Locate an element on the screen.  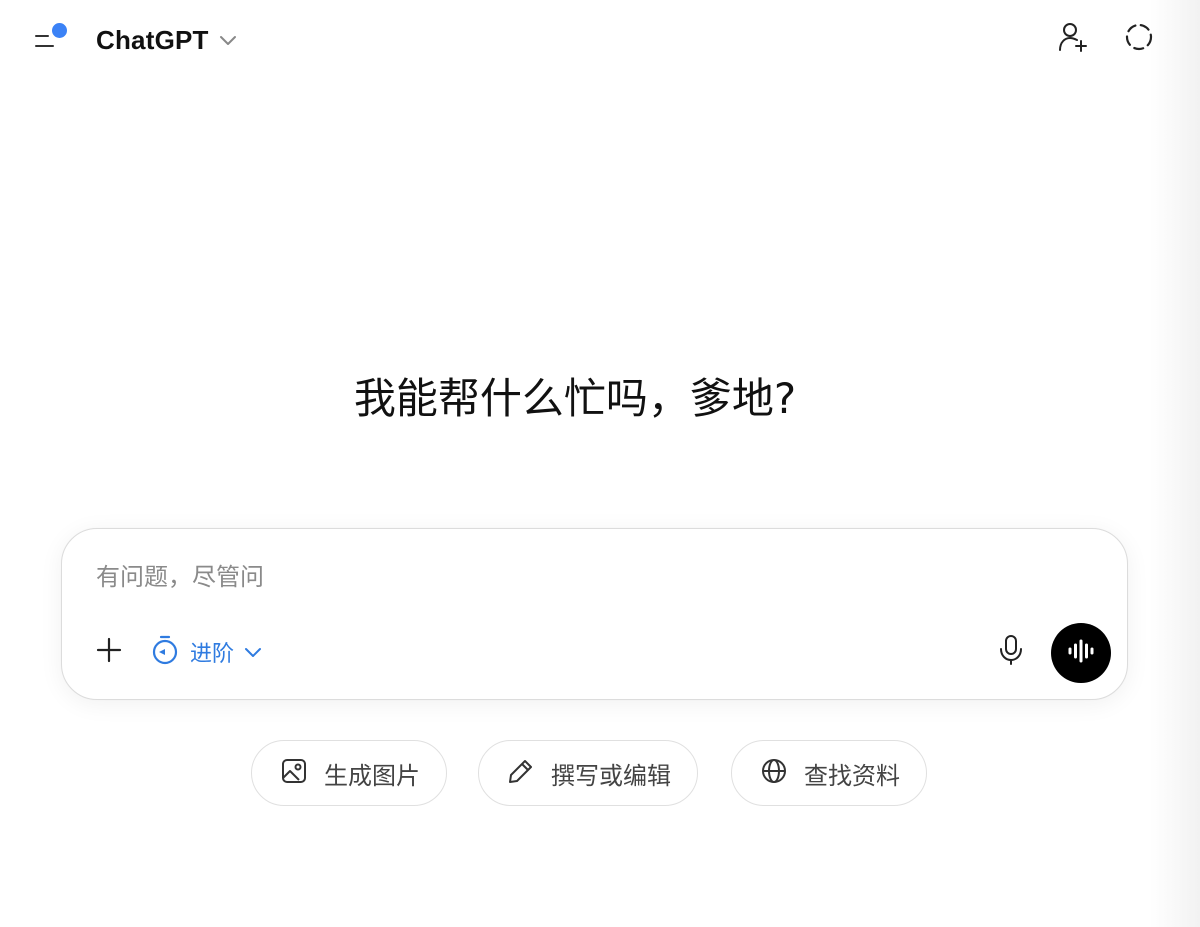
voice-mode-button is located at coordinates (1081, 653).